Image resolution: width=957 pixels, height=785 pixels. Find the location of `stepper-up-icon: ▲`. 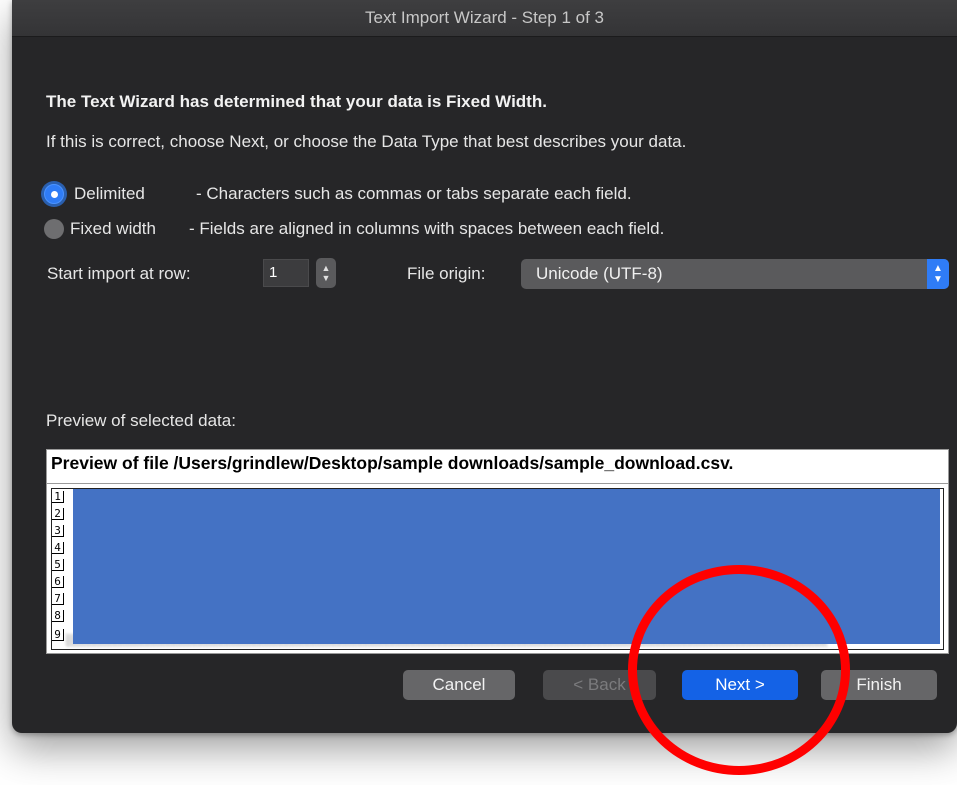

stepper-up-icon: ▲ is located at coordinates (326, 268).